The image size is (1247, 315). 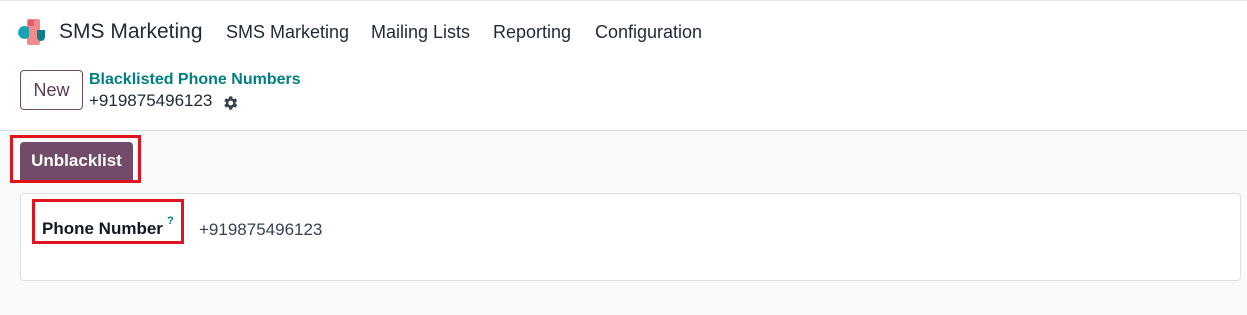 I want to click on breadcrumb-blacklisted-phone-numbers: Blacklisted Phone Numbers, so click(x=195, y=80).